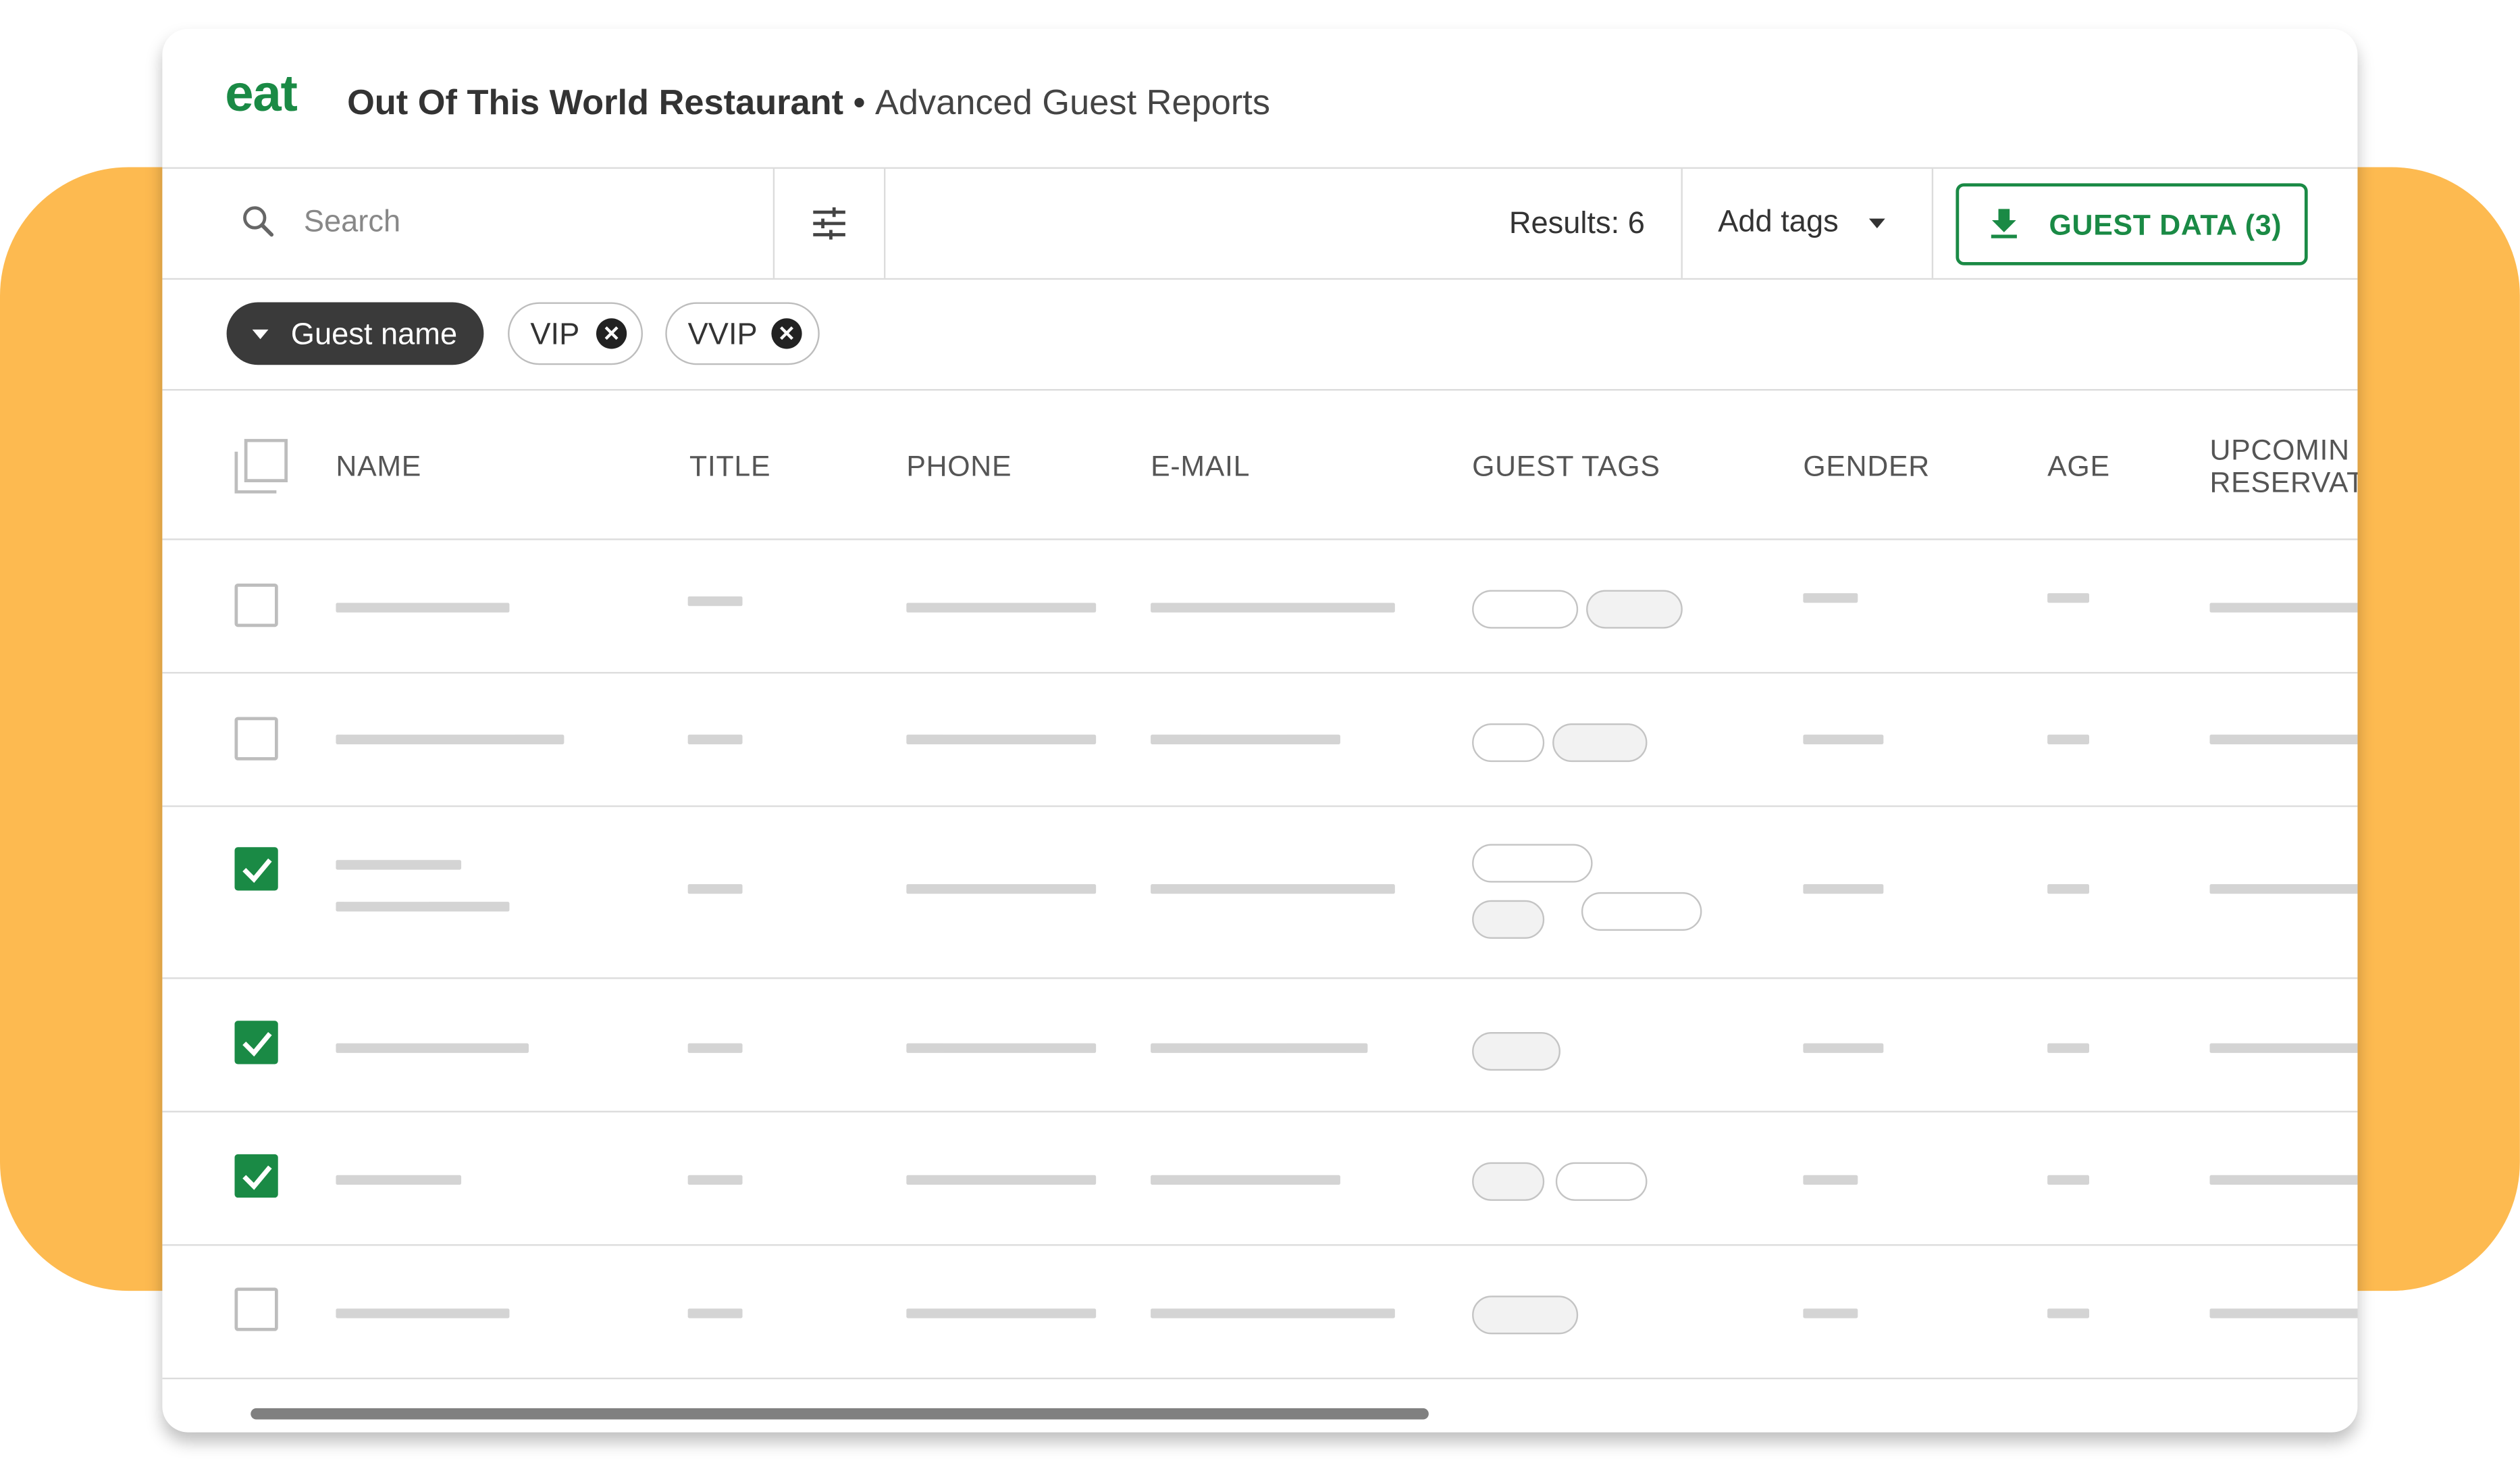  I want to click on add-tags-label: Add tags, so click(1778, 222).